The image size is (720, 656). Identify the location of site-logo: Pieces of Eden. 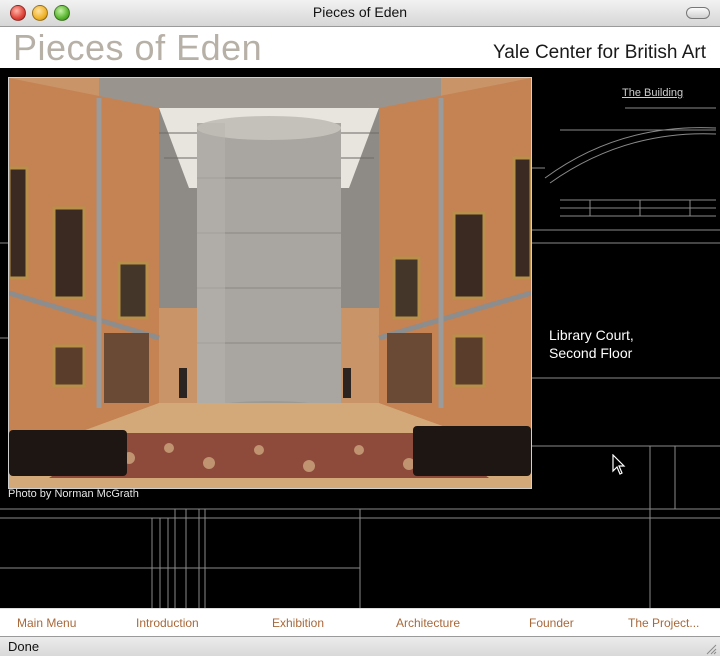
(138, 47).